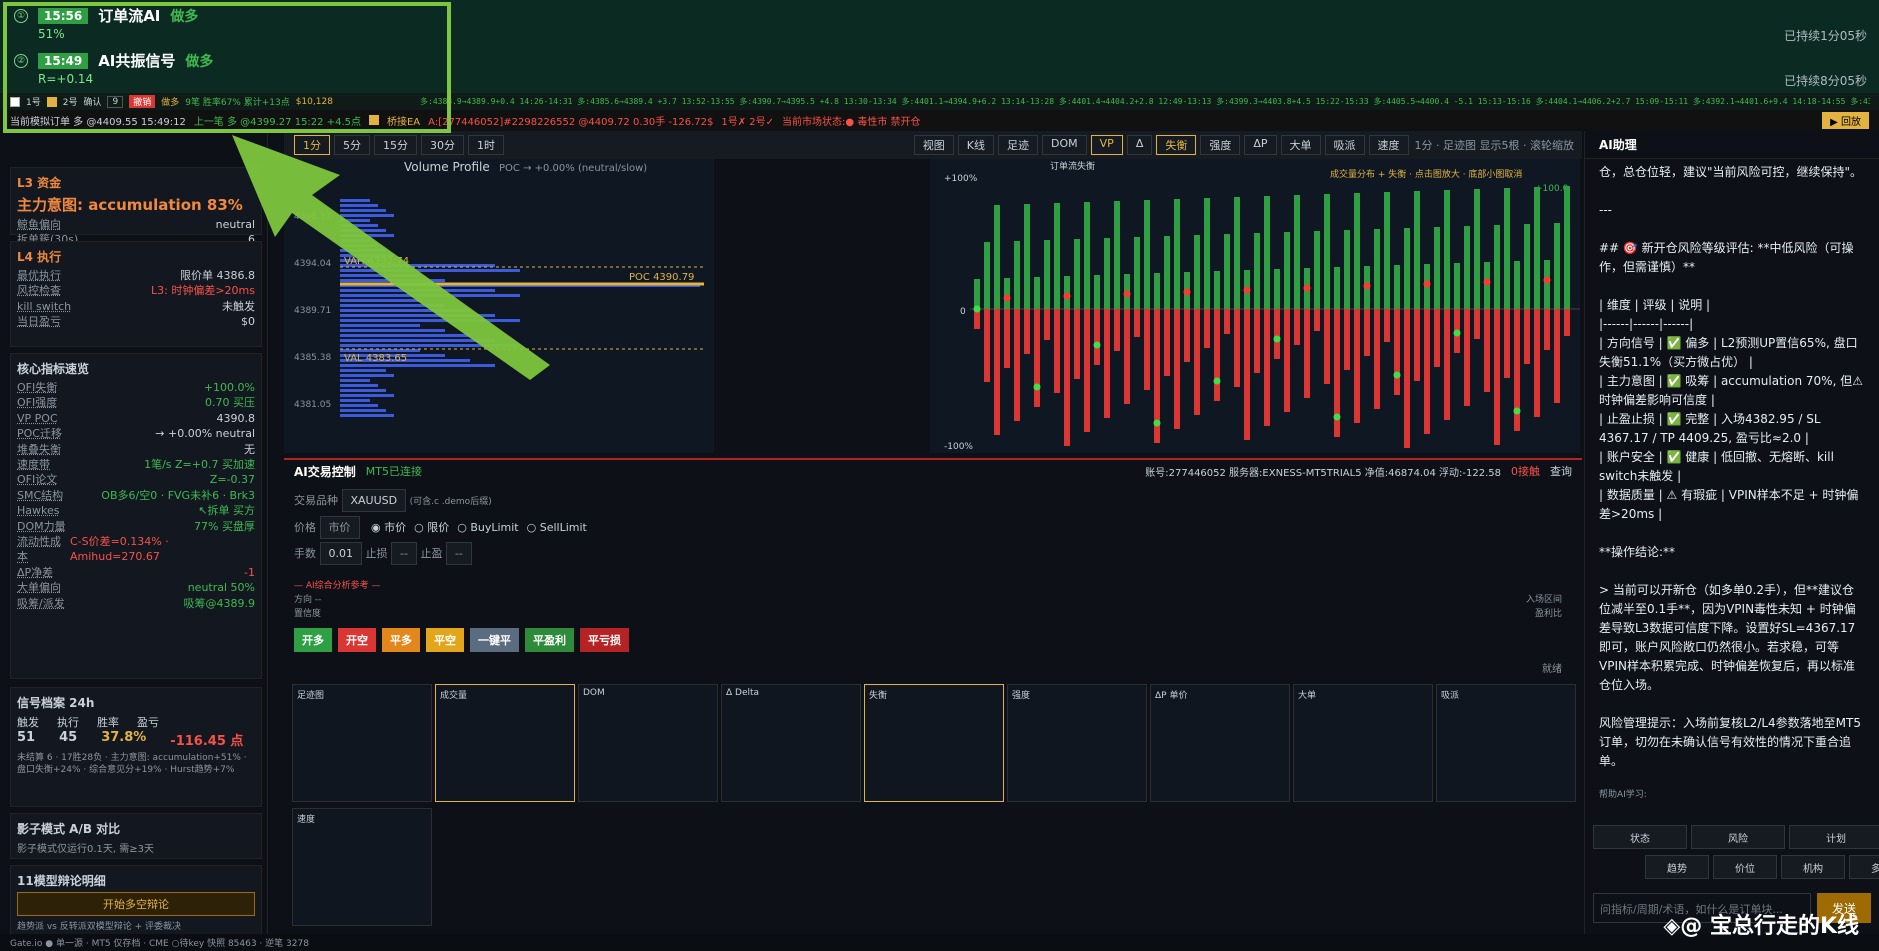 This screenshot has width=1879, height=951. What do you see at coordinates (388, 527) in the screenshot?
I see `order-mode-radio: ◉ 市价` at bounding box center [388, 527].